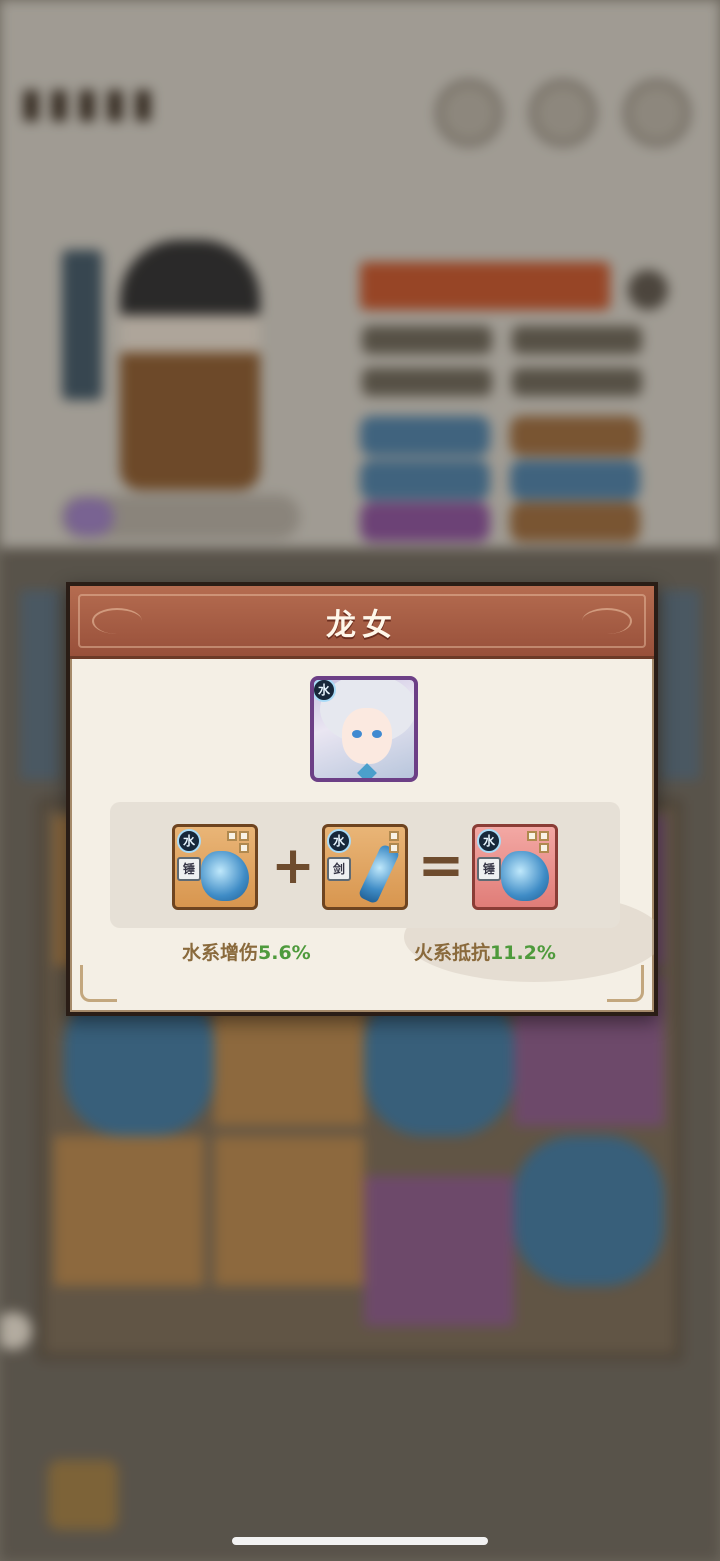 The width and height of the screenshot is (720, 1561). I want to click on effect-water-damage: 水系增伤5.6%, so click(246, 951).